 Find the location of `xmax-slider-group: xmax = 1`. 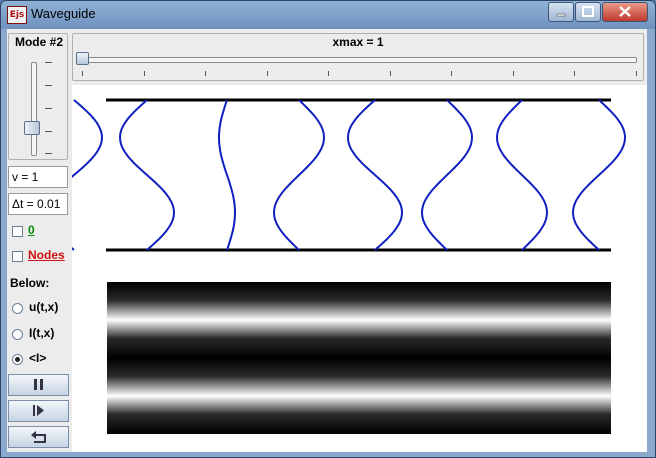

xmax-slider-group: xmax = 1 is located at coordinates (358, 57).